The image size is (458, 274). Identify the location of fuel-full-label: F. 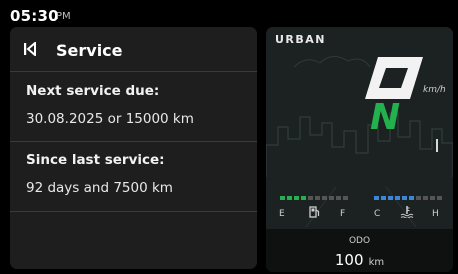
(343, 214).